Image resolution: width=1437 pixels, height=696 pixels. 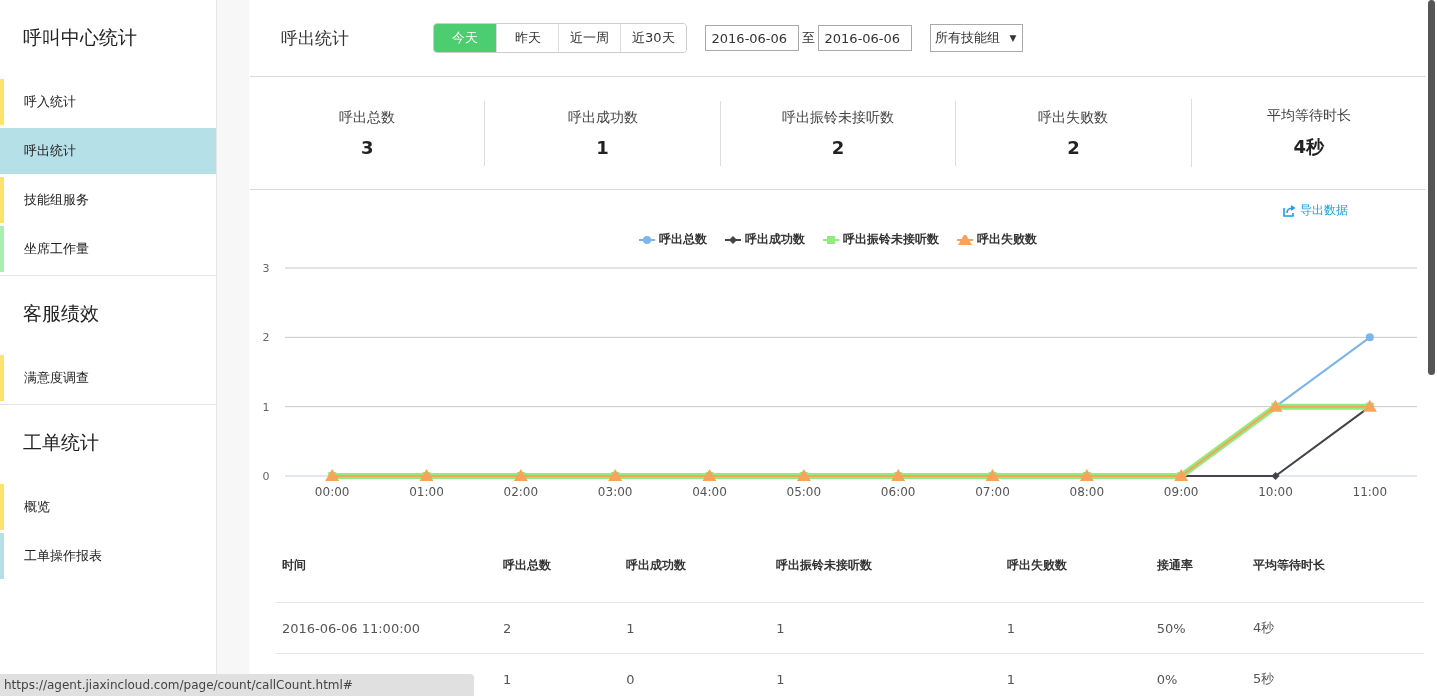 What do you see at coordinates (63, 556) in the screenshot?
I see `item-label: 工单操作报表` at bounding box center [63, 556].